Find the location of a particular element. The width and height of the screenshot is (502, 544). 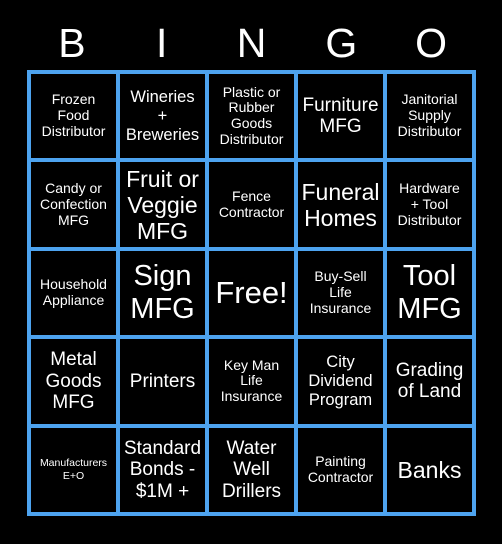

bingo-cell: Key Man Life Insurance is located at coordinates (251, 381).